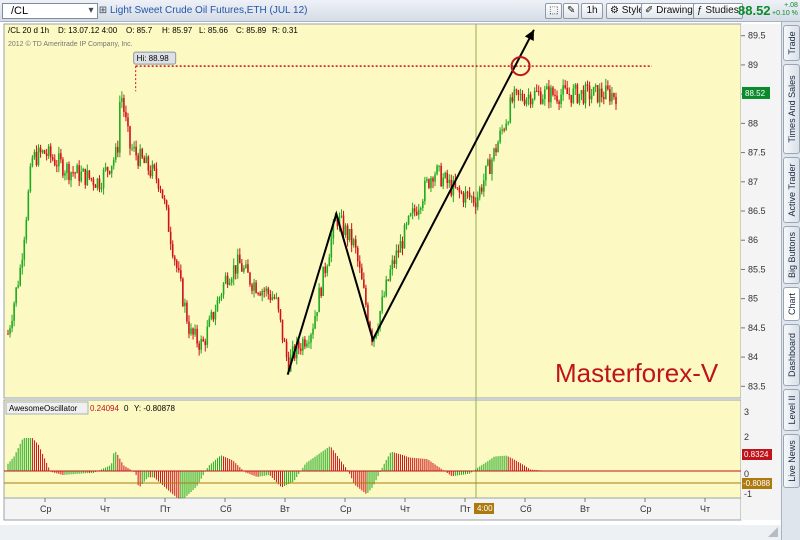  What do you see at coordinates (571, 11) in the screenshot?
I see `wrench-icon: ✎` at bounding box center [571, 11].